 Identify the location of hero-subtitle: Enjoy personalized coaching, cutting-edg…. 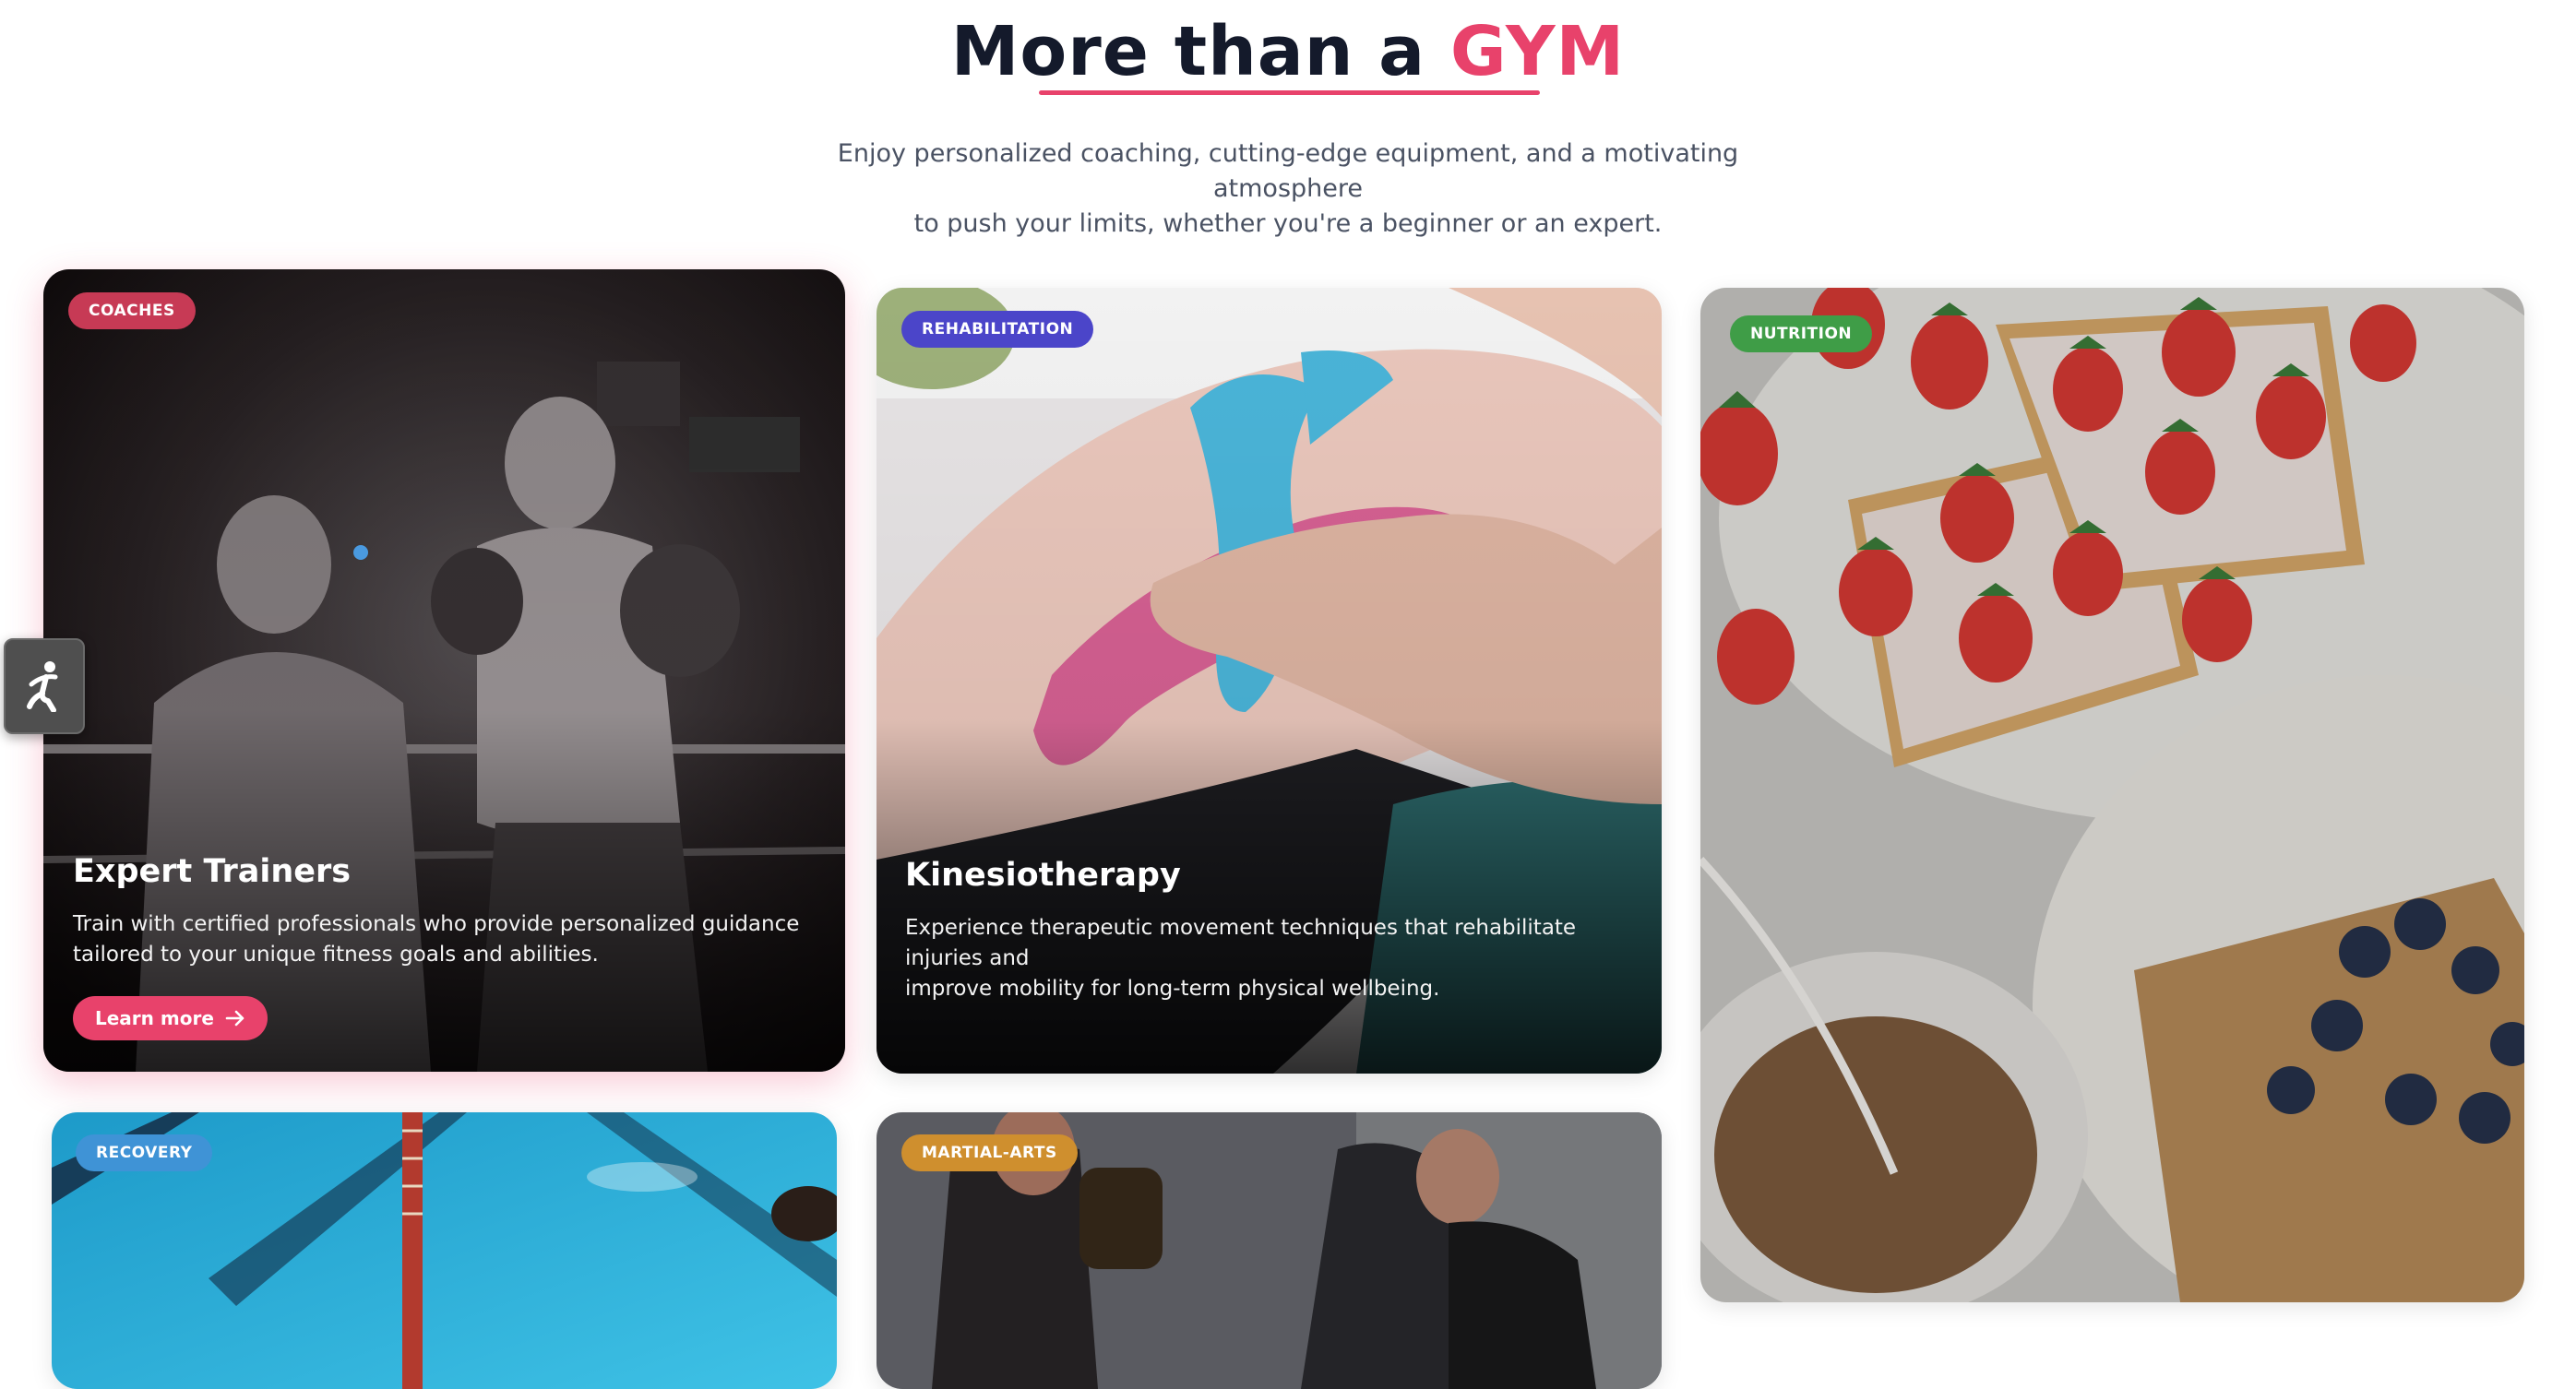
(1288, 189).